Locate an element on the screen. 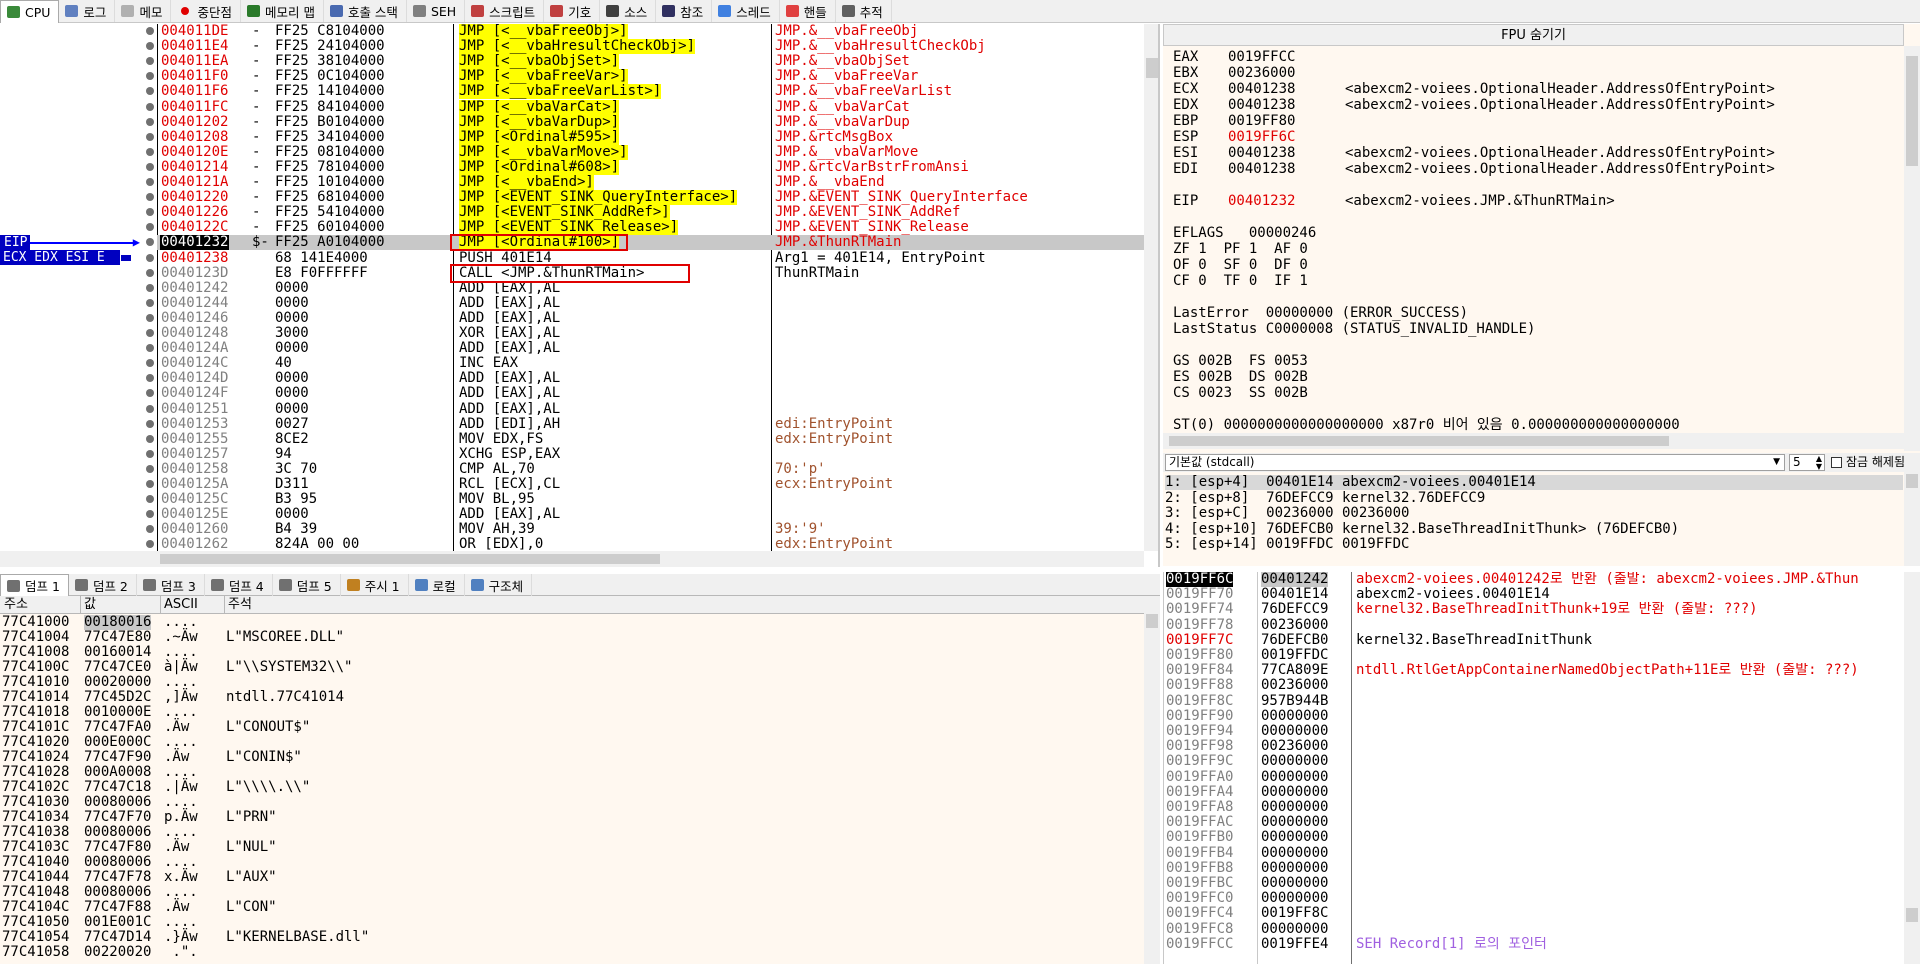 The image size is (1920, 964). stack-row: 0019FF80 0019FFDC is located at coordinates (1533, 655).